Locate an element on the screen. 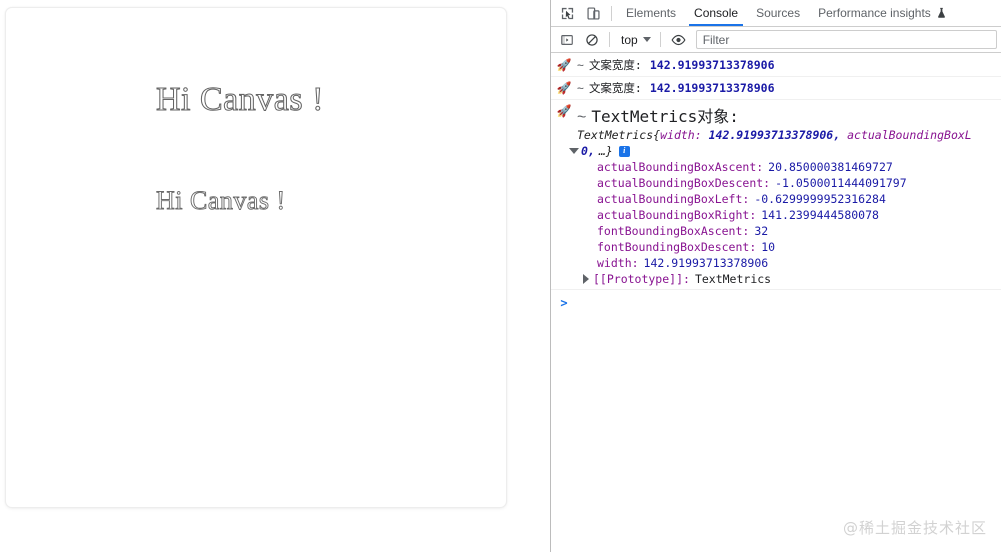 The height and width of the screenshot is (552, 1001). flask-icon is located at coordinates (941, 13).